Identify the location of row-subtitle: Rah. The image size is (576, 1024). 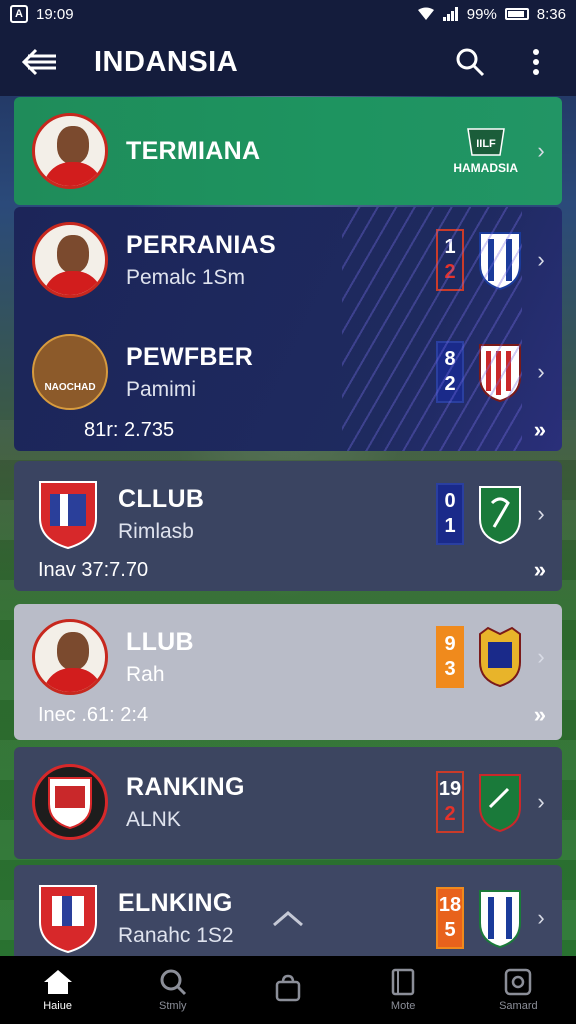
(145, 674).